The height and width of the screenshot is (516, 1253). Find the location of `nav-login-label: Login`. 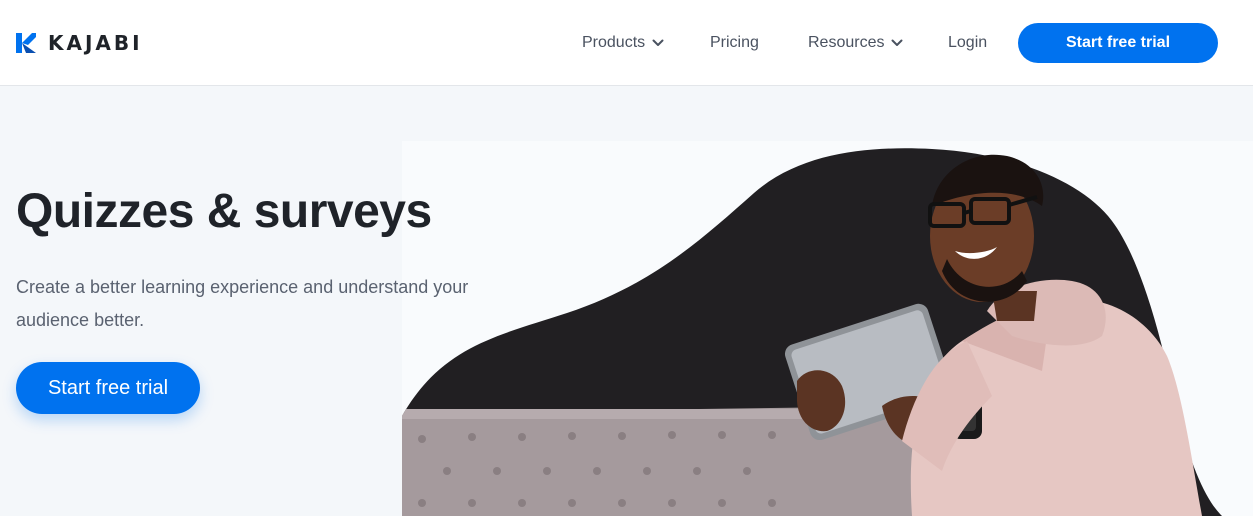

nav-login-label: Login is located at coordinates (968, 42).